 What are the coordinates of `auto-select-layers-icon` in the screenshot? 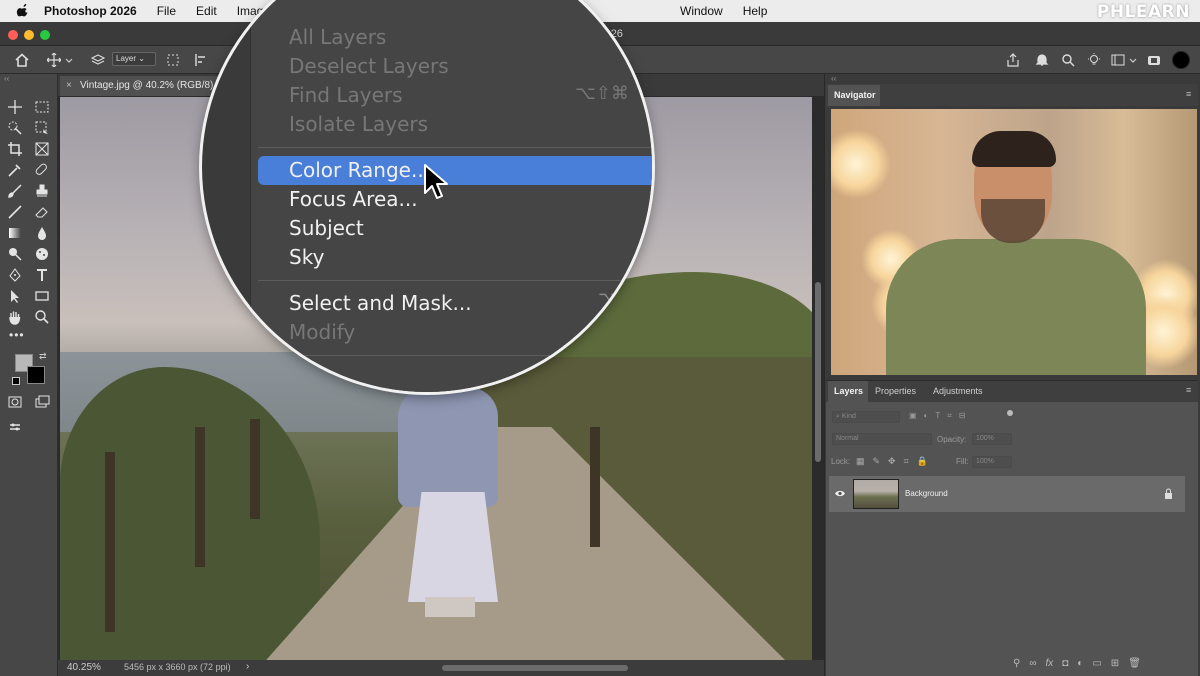 It's located at (98, 60).